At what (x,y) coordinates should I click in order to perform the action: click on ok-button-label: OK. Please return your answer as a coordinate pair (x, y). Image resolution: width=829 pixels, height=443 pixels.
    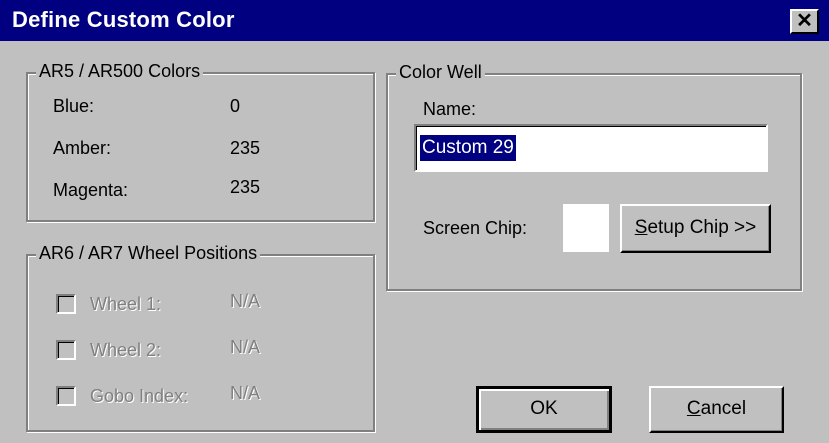
    Looking at the image, I should click on (544, 408).